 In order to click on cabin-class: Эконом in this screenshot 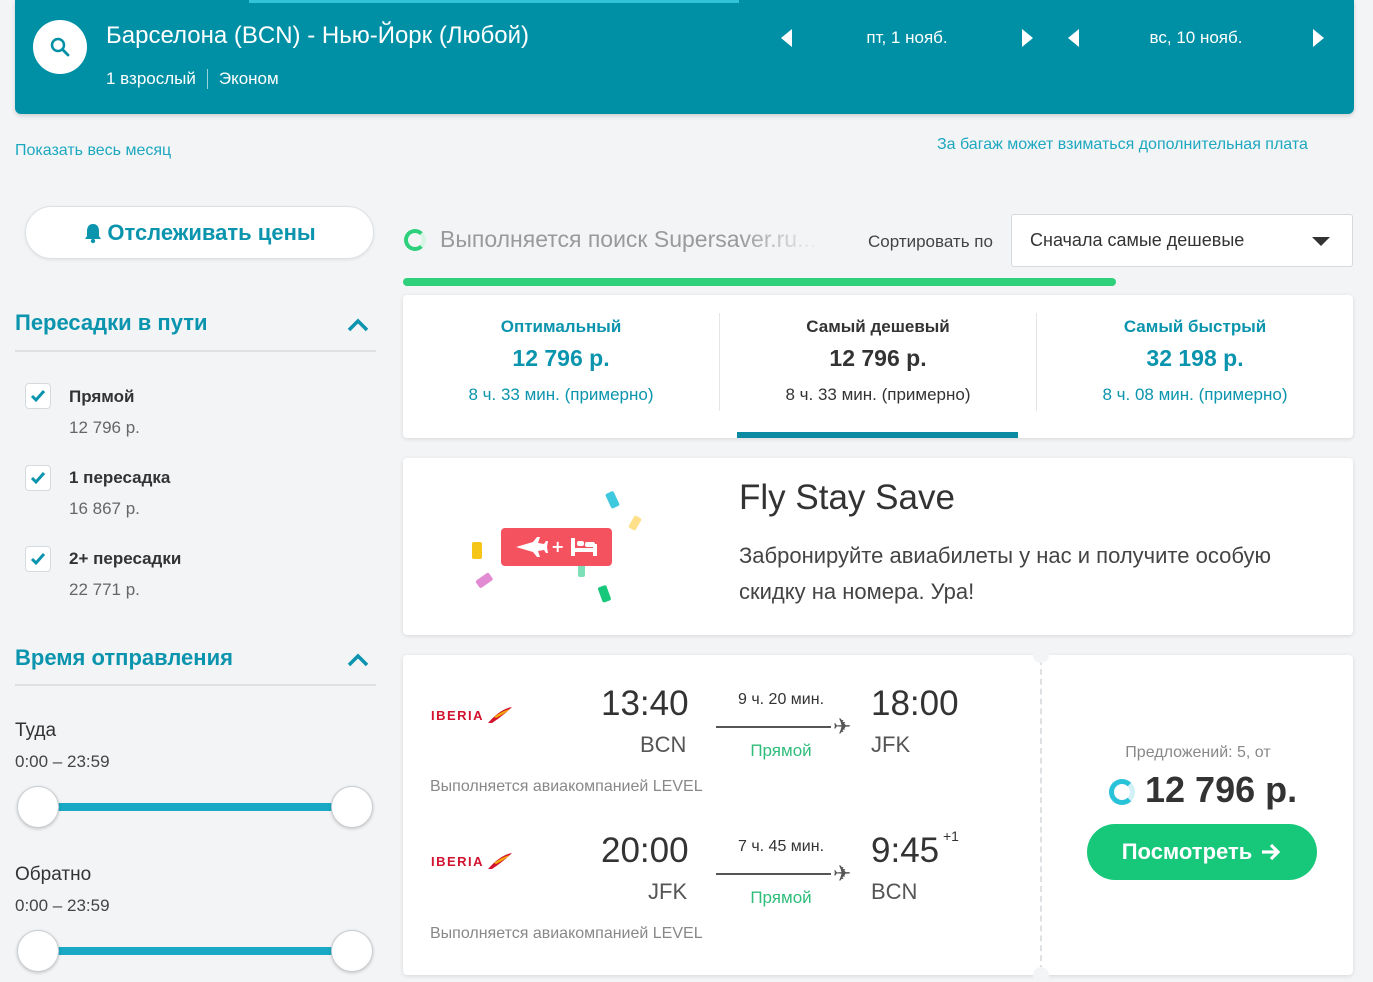, I will do `click(248, 78)`.